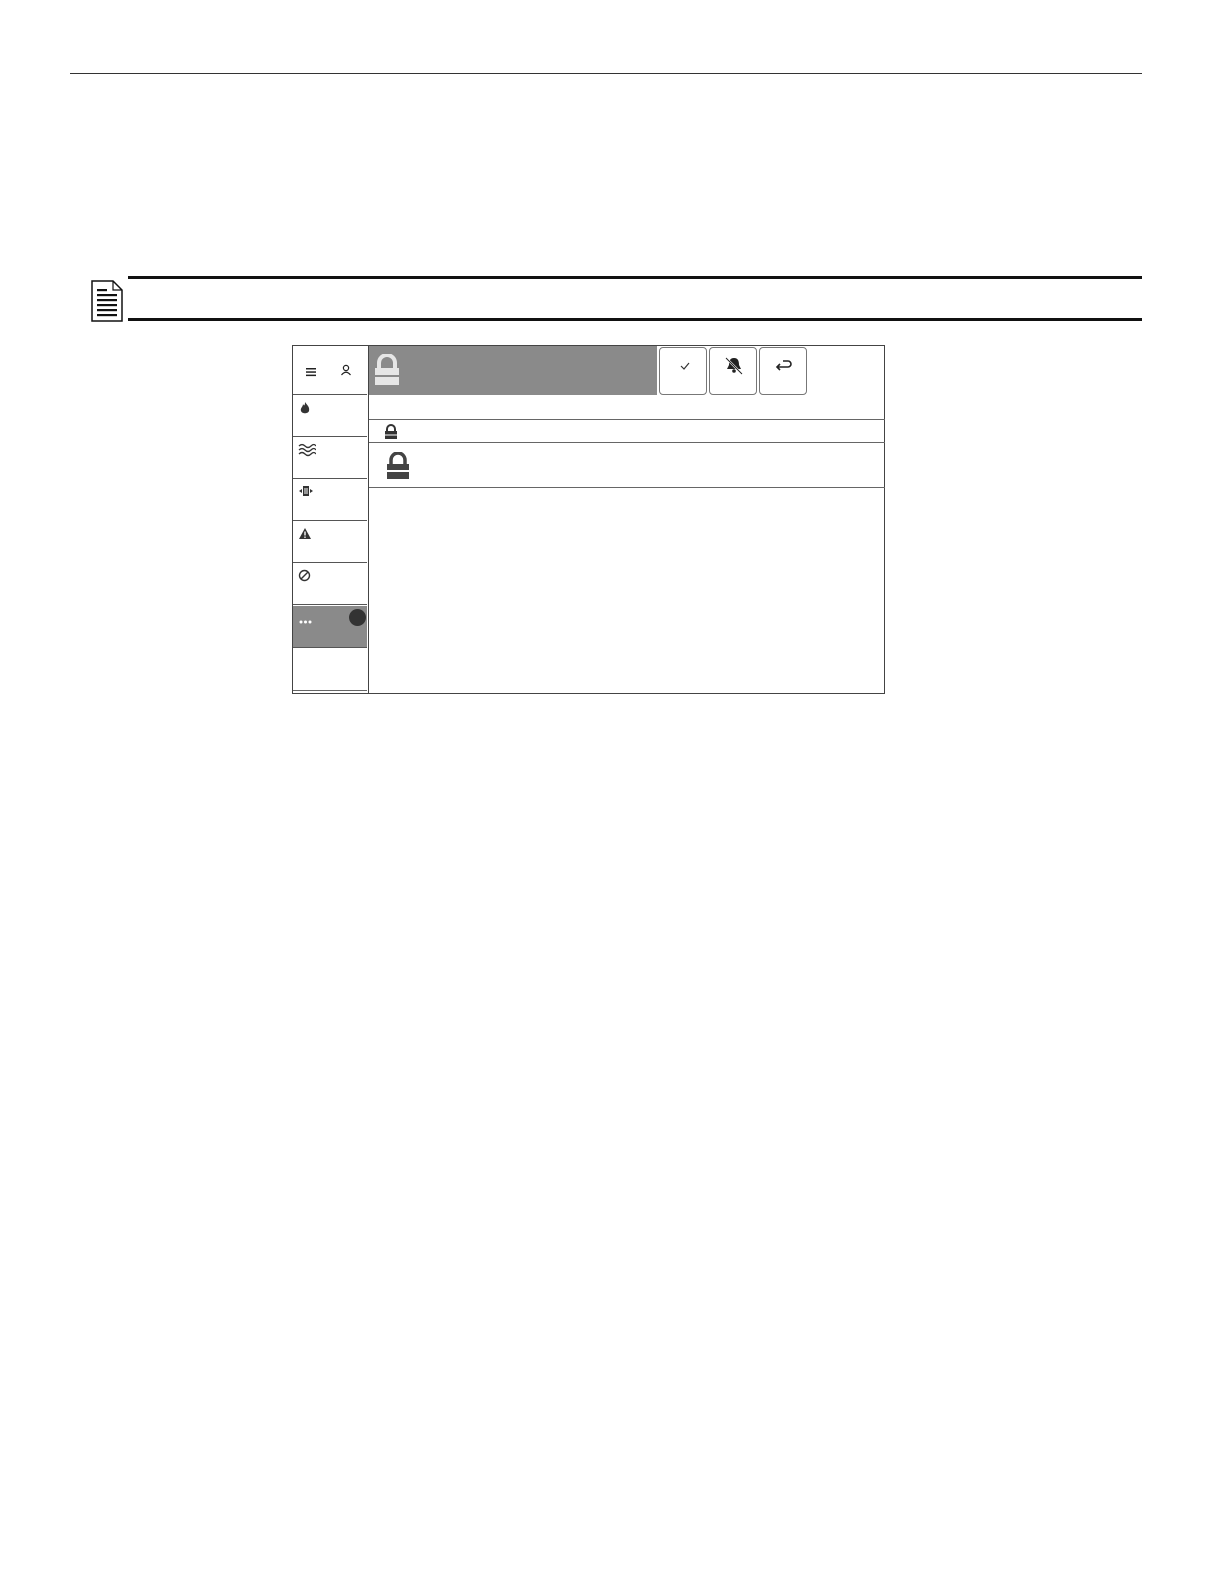 This screenshot has height=1584, width=1224. Describe the element at coordinates (606, 73) in the screenshot. I see `page-header-rule` at that location.